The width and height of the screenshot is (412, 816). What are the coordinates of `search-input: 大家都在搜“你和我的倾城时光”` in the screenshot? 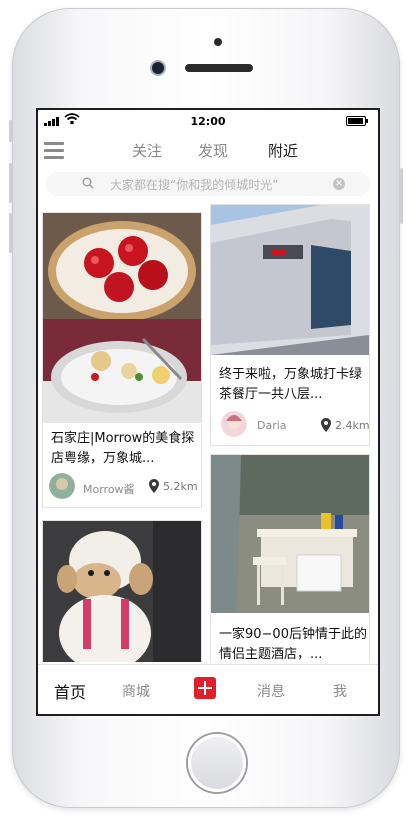 It's located at (194, 184).